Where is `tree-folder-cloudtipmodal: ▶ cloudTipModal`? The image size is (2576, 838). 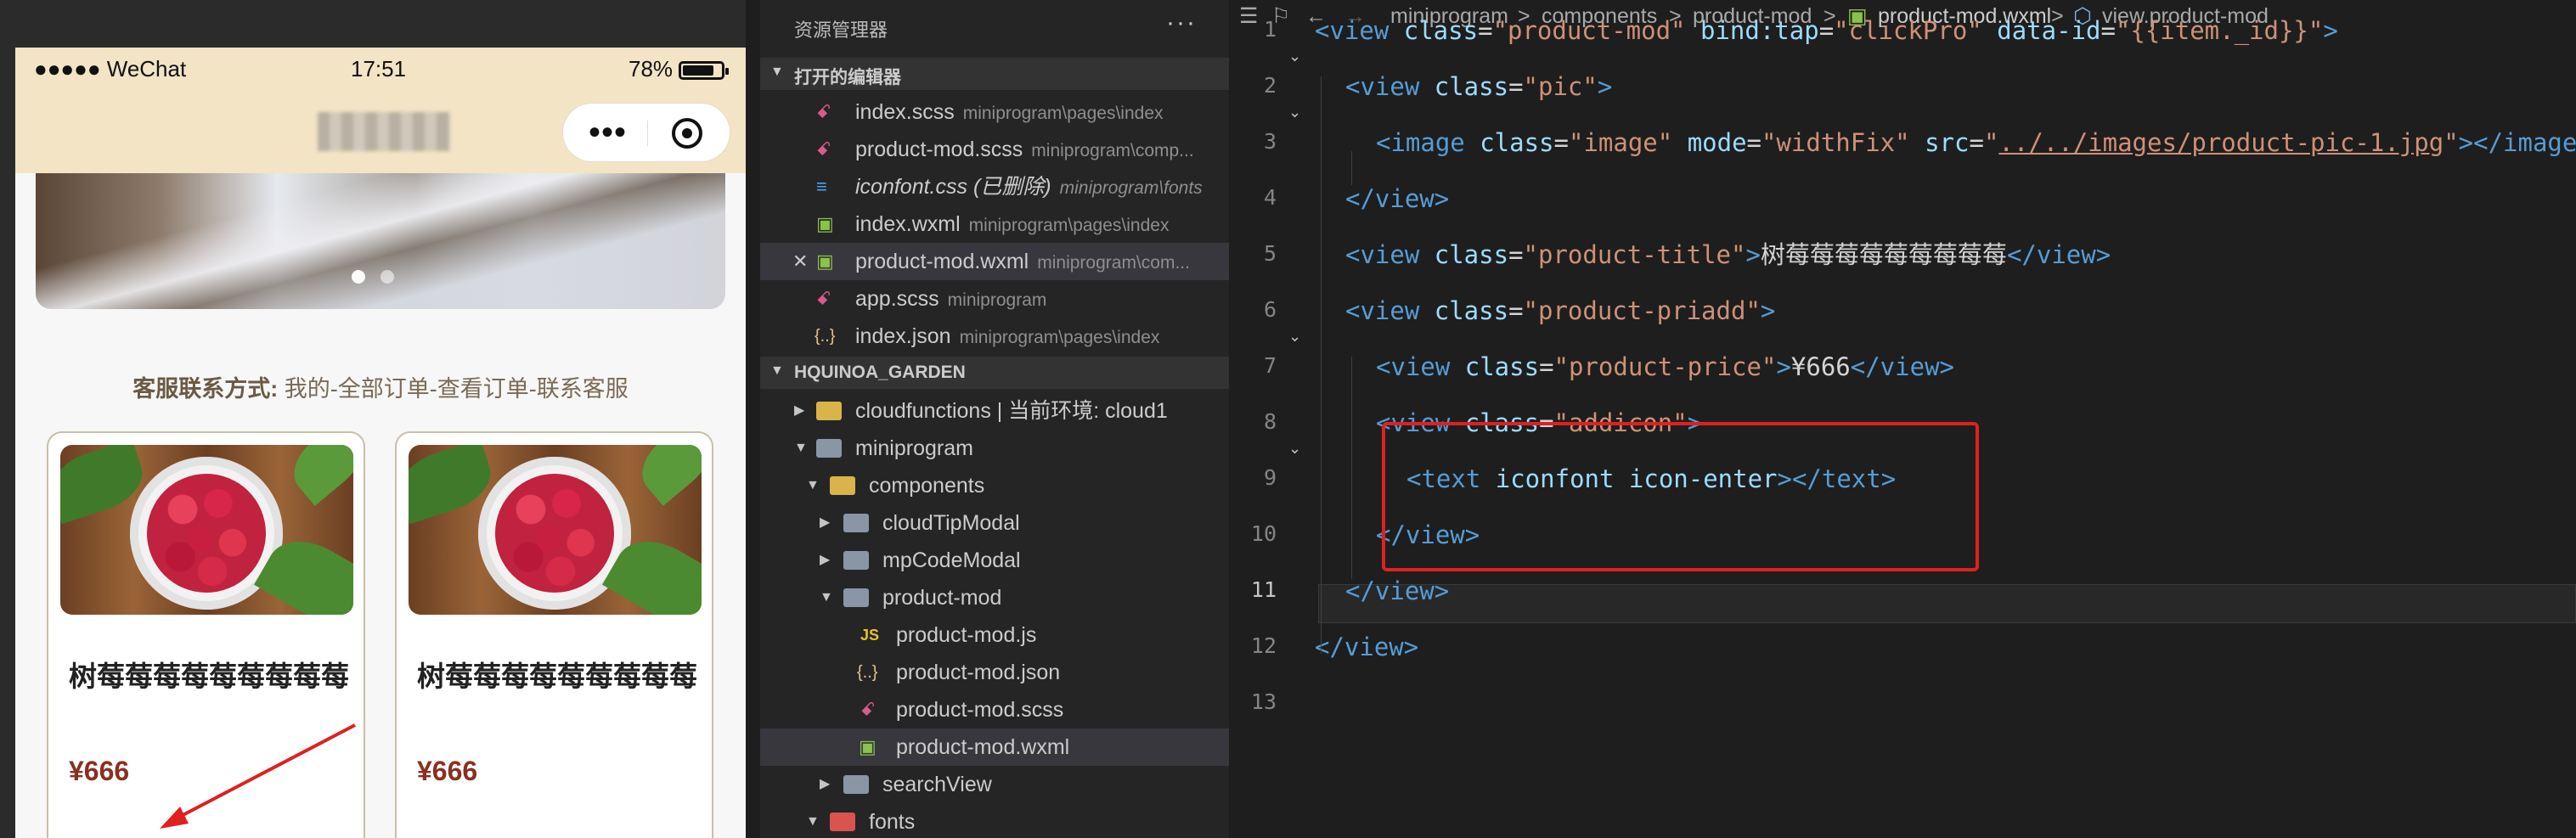
tree-folder-cloudtipmodal: ▶ cloudTipModal is located at coordinates (994, 523).